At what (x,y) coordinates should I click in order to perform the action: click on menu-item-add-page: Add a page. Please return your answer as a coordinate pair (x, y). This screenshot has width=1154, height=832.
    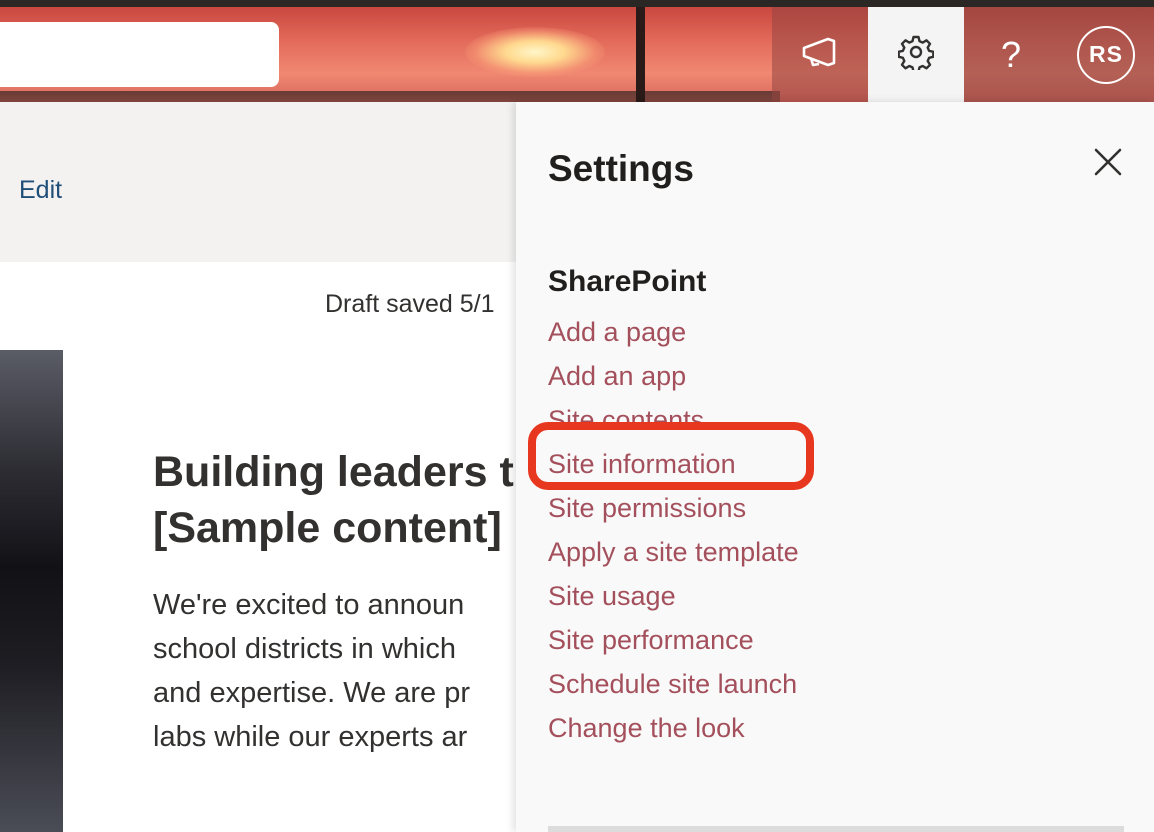
    Looking at the image, I should click on (673, 332).